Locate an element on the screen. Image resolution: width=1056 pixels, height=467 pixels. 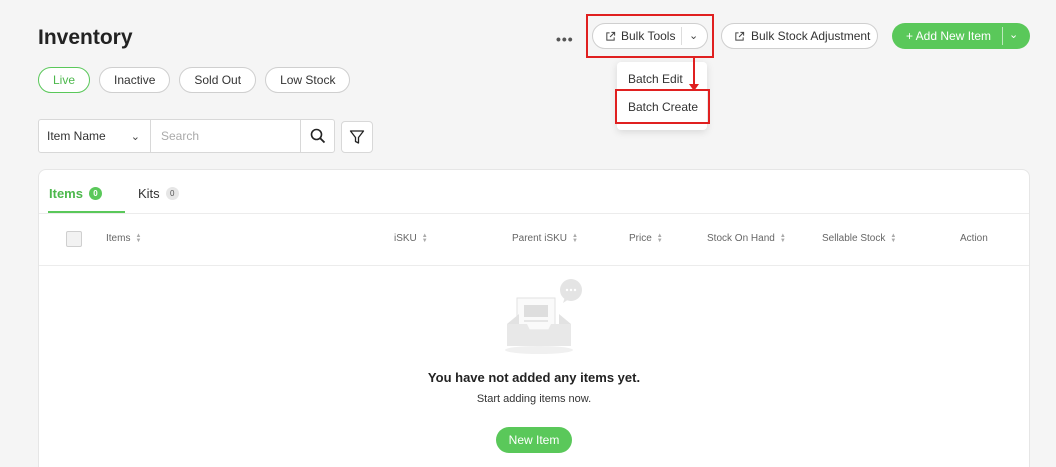
bulk-stock-adjustment-button: Bulk Stock Adjustment is located at coordinates (799, 36).